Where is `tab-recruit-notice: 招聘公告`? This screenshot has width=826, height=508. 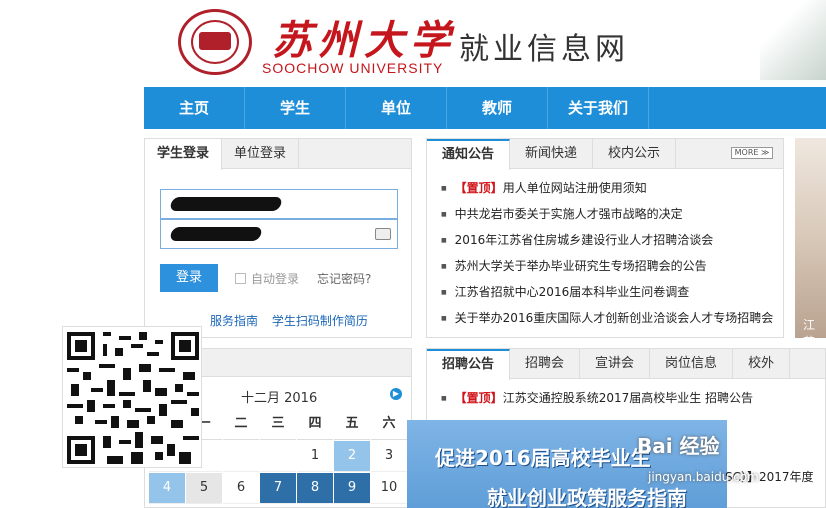
tab-recruit-notice: 招聘公告 is located at coordinates (469, 364).